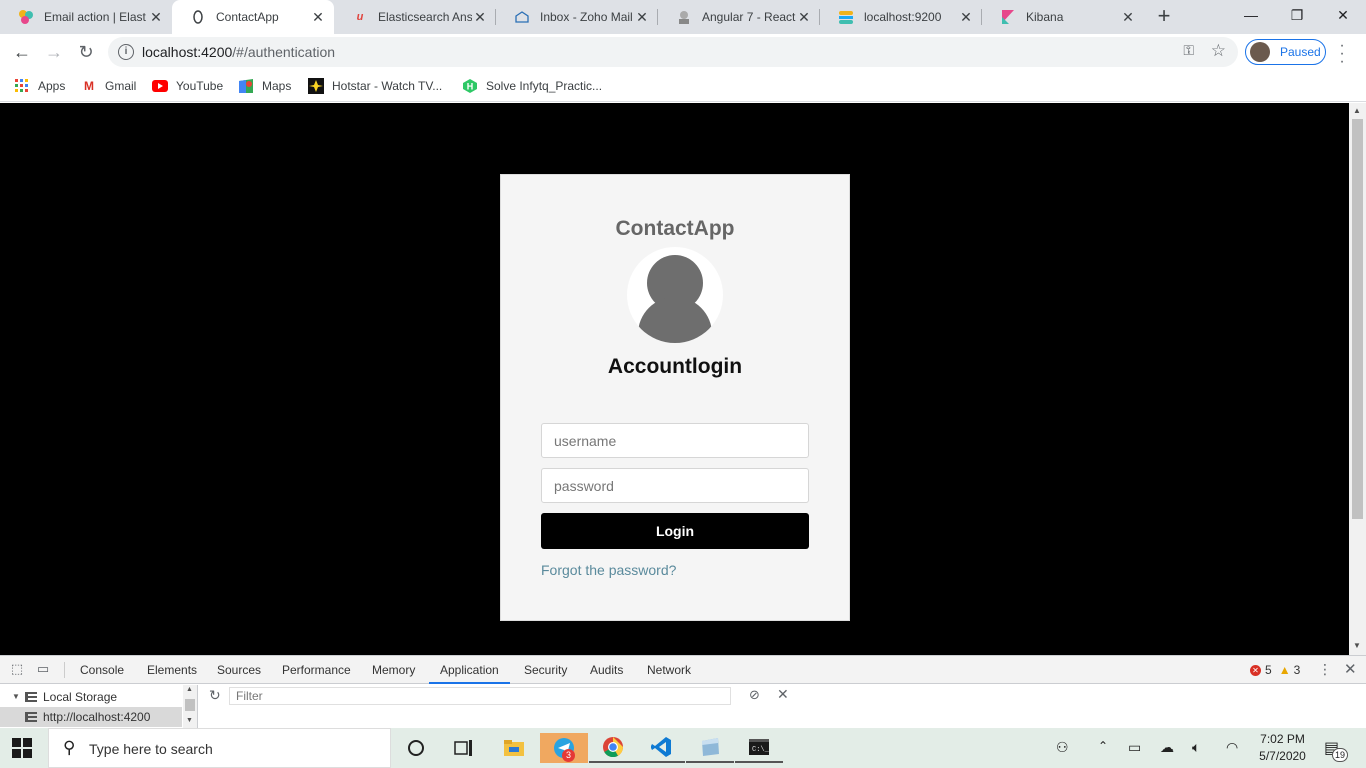 This screenshot has height=768, width=1366. Describe the element at coordinates (238, 52) in the screenshot. I see `url-text: localhost:4200/#/authentication` at that location.